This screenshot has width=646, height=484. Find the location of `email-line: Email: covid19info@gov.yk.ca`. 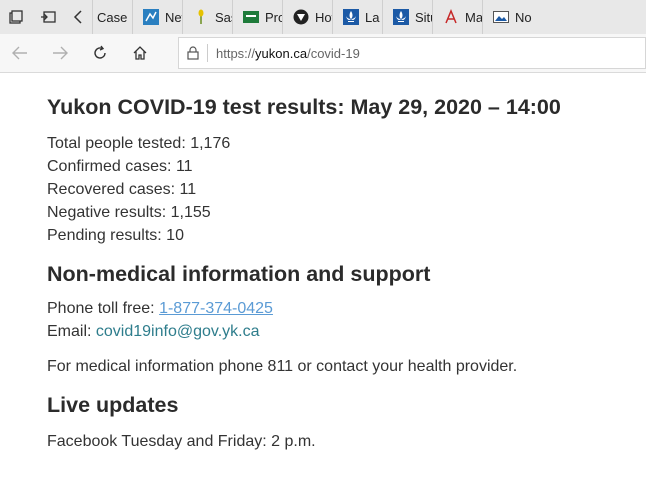

email-line: Email: covid19info@gov.yk.ca is located at coordinates (342, 331).